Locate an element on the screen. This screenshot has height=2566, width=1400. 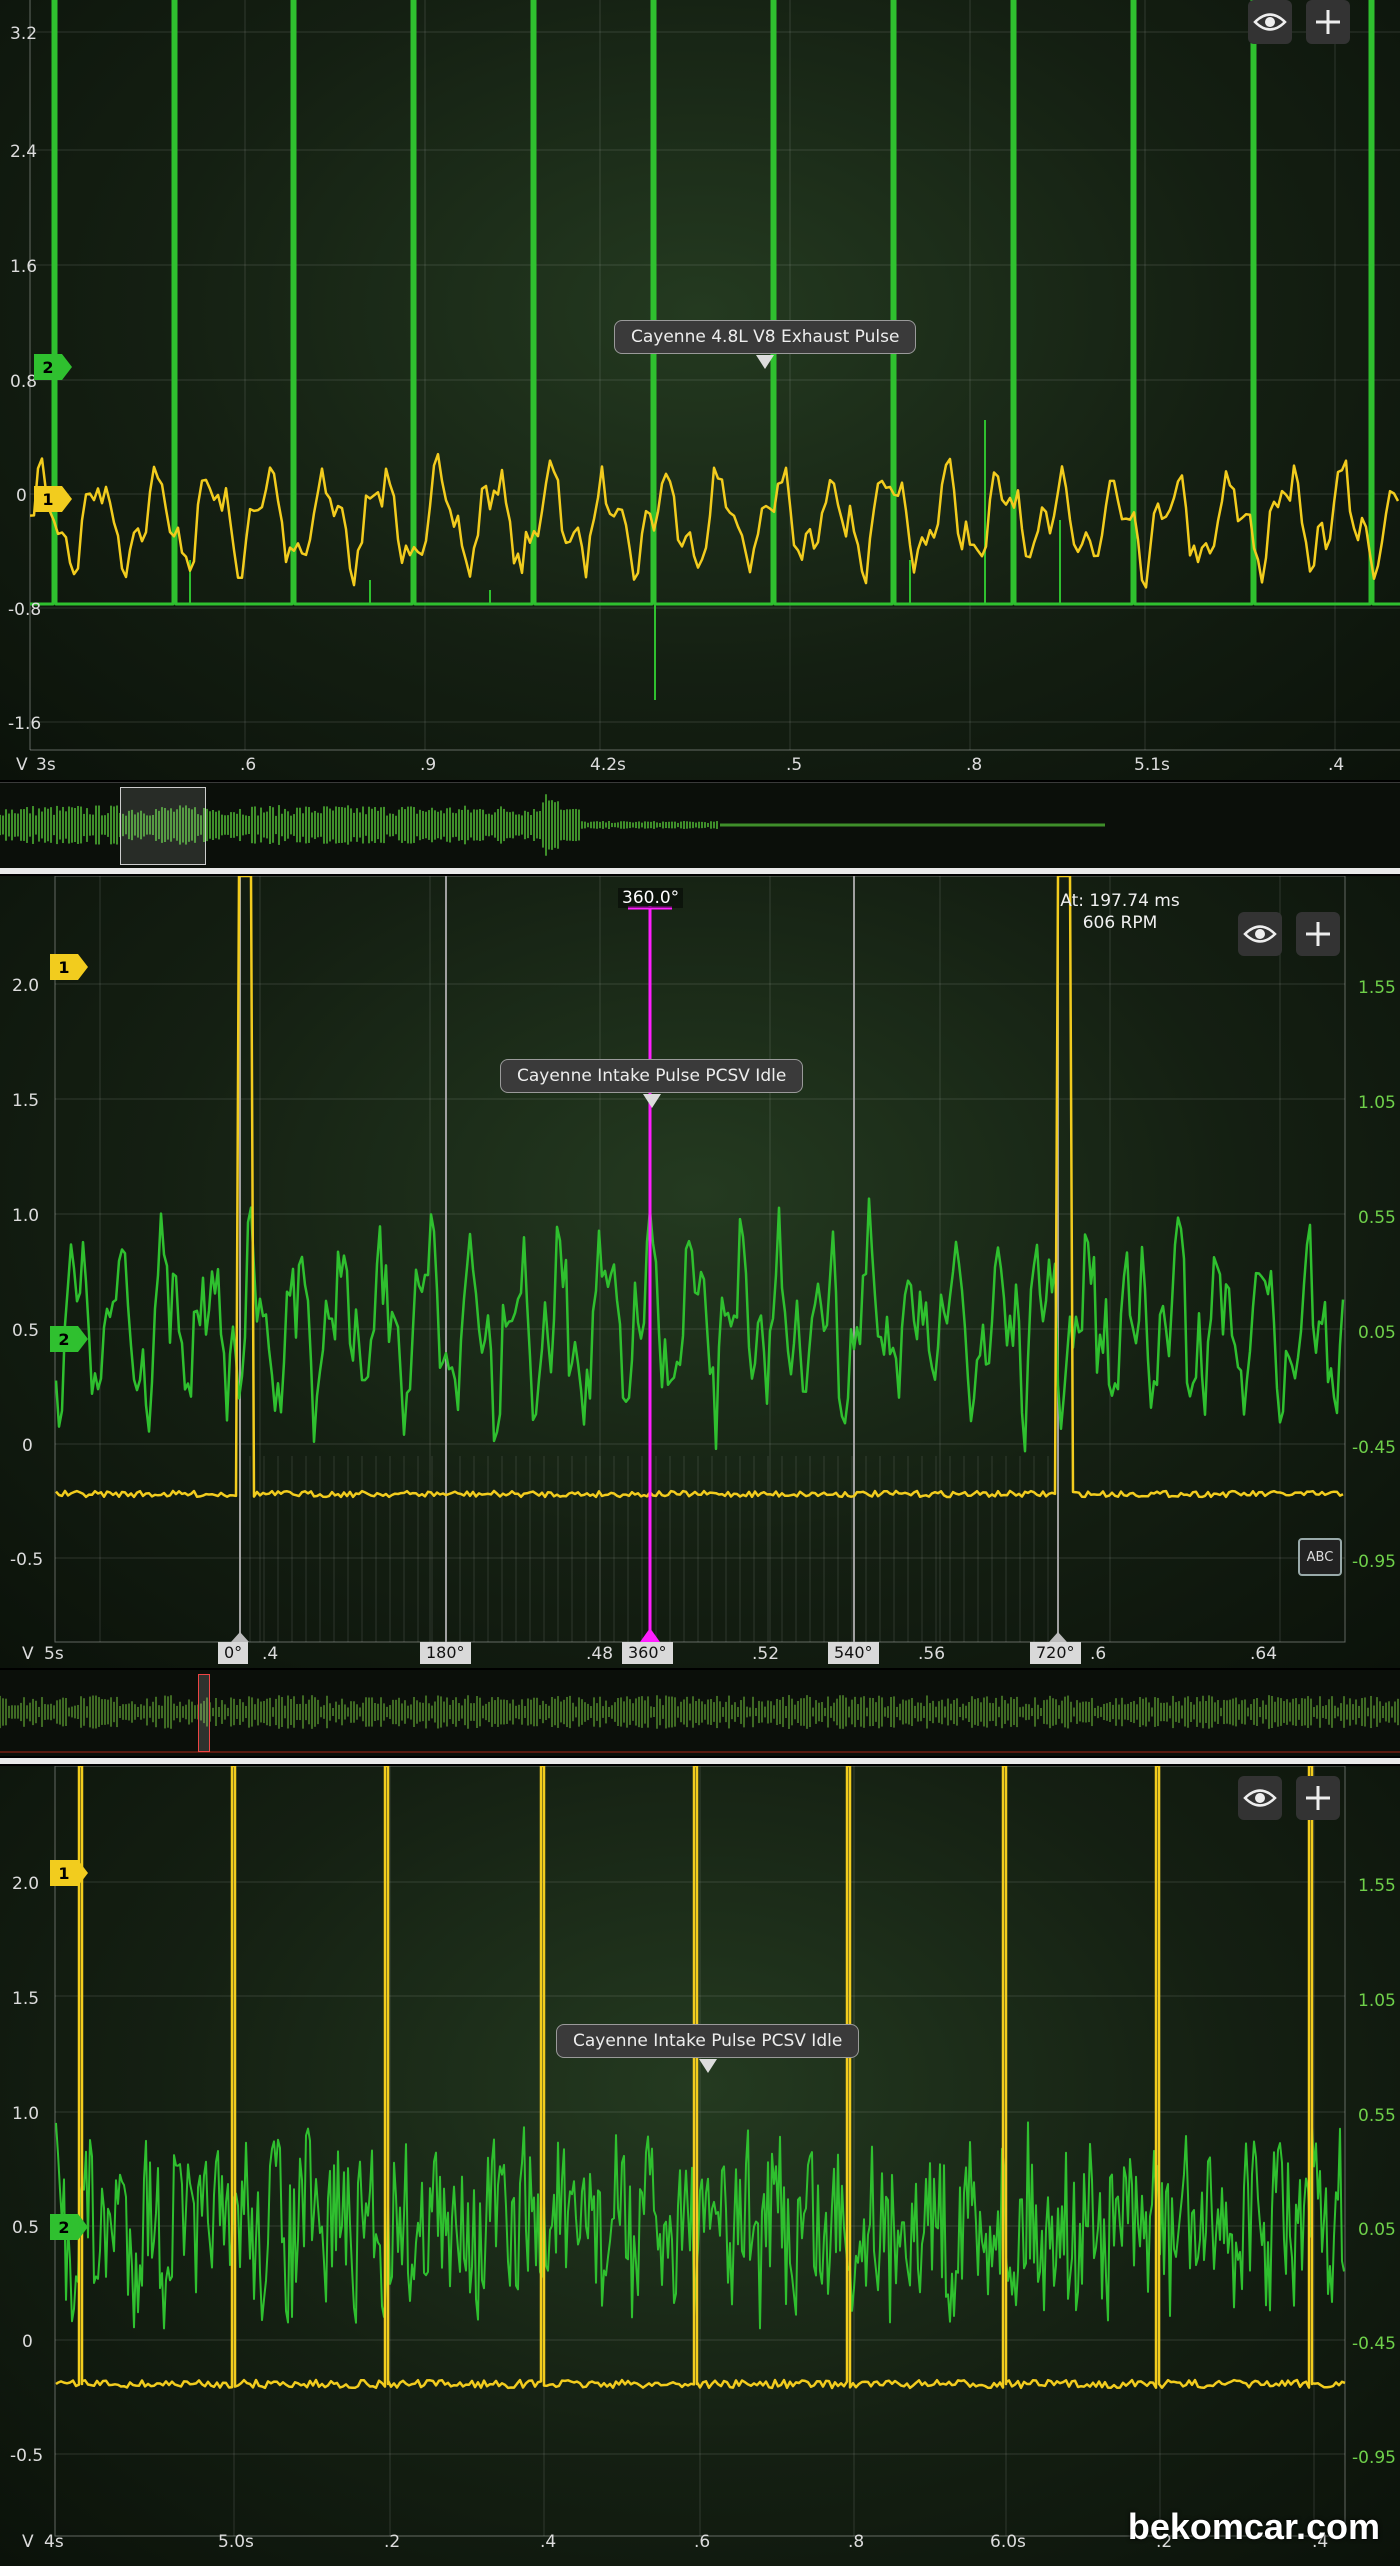
degree-marker-360: 360° is located at coordinates (647, 1653).